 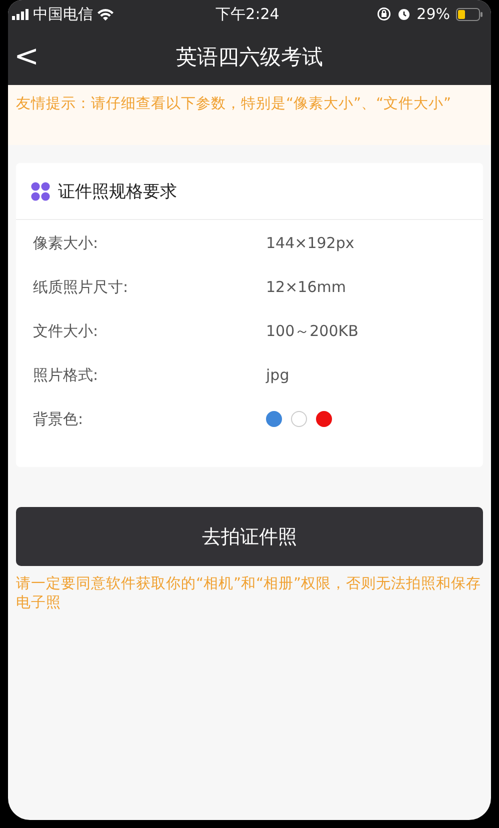 I want to click on grid-icon, so click(x=40, y=191).